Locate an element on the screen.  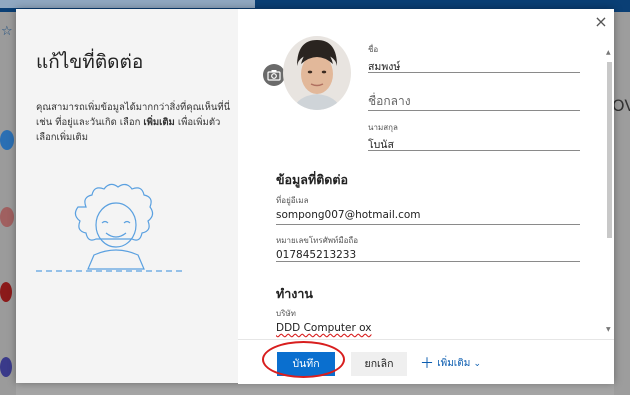
last-name-value: โบนัส is located at coordinates (381, 145).